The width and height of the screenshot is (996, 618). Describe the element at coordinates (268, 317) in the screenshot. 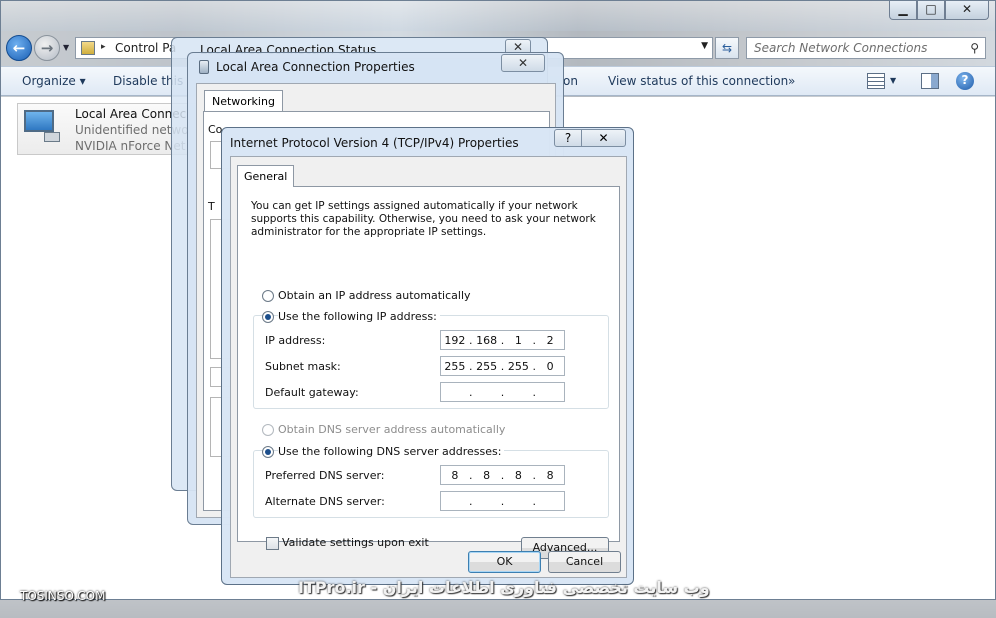

I see `ip-manual-radio` at that location.